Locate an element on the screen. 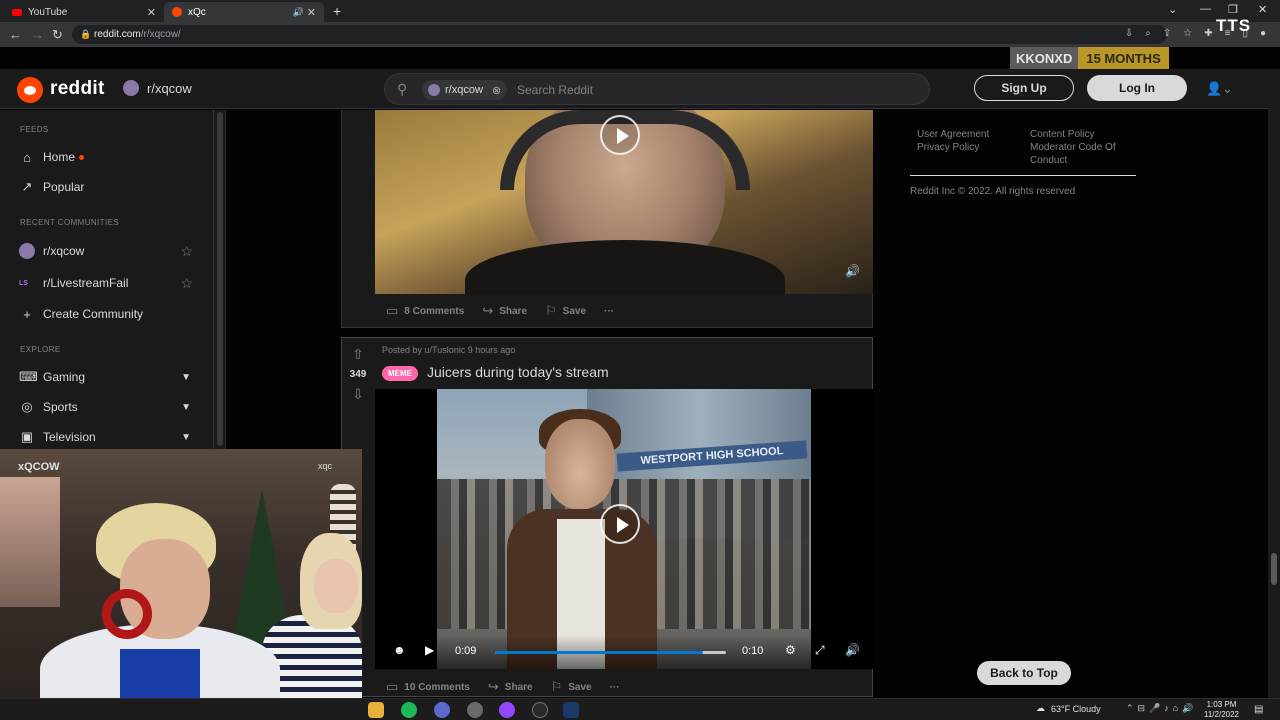 The image size is (1280, 720). back-to-top-button: Back to Top is located at coordinates (1024, 673).